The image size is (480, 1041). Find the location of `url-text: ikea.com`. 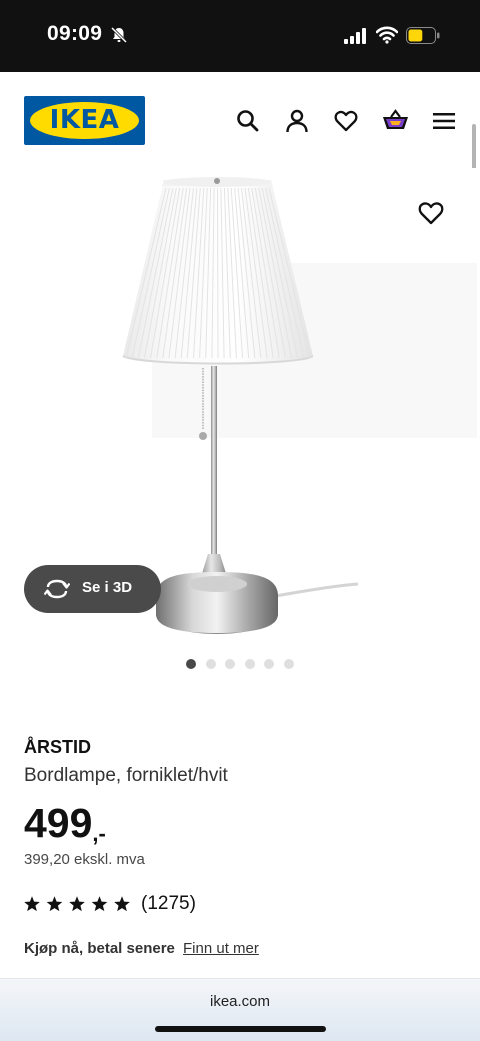

url-text: ikea.com is located at coordinates (240, 1001).